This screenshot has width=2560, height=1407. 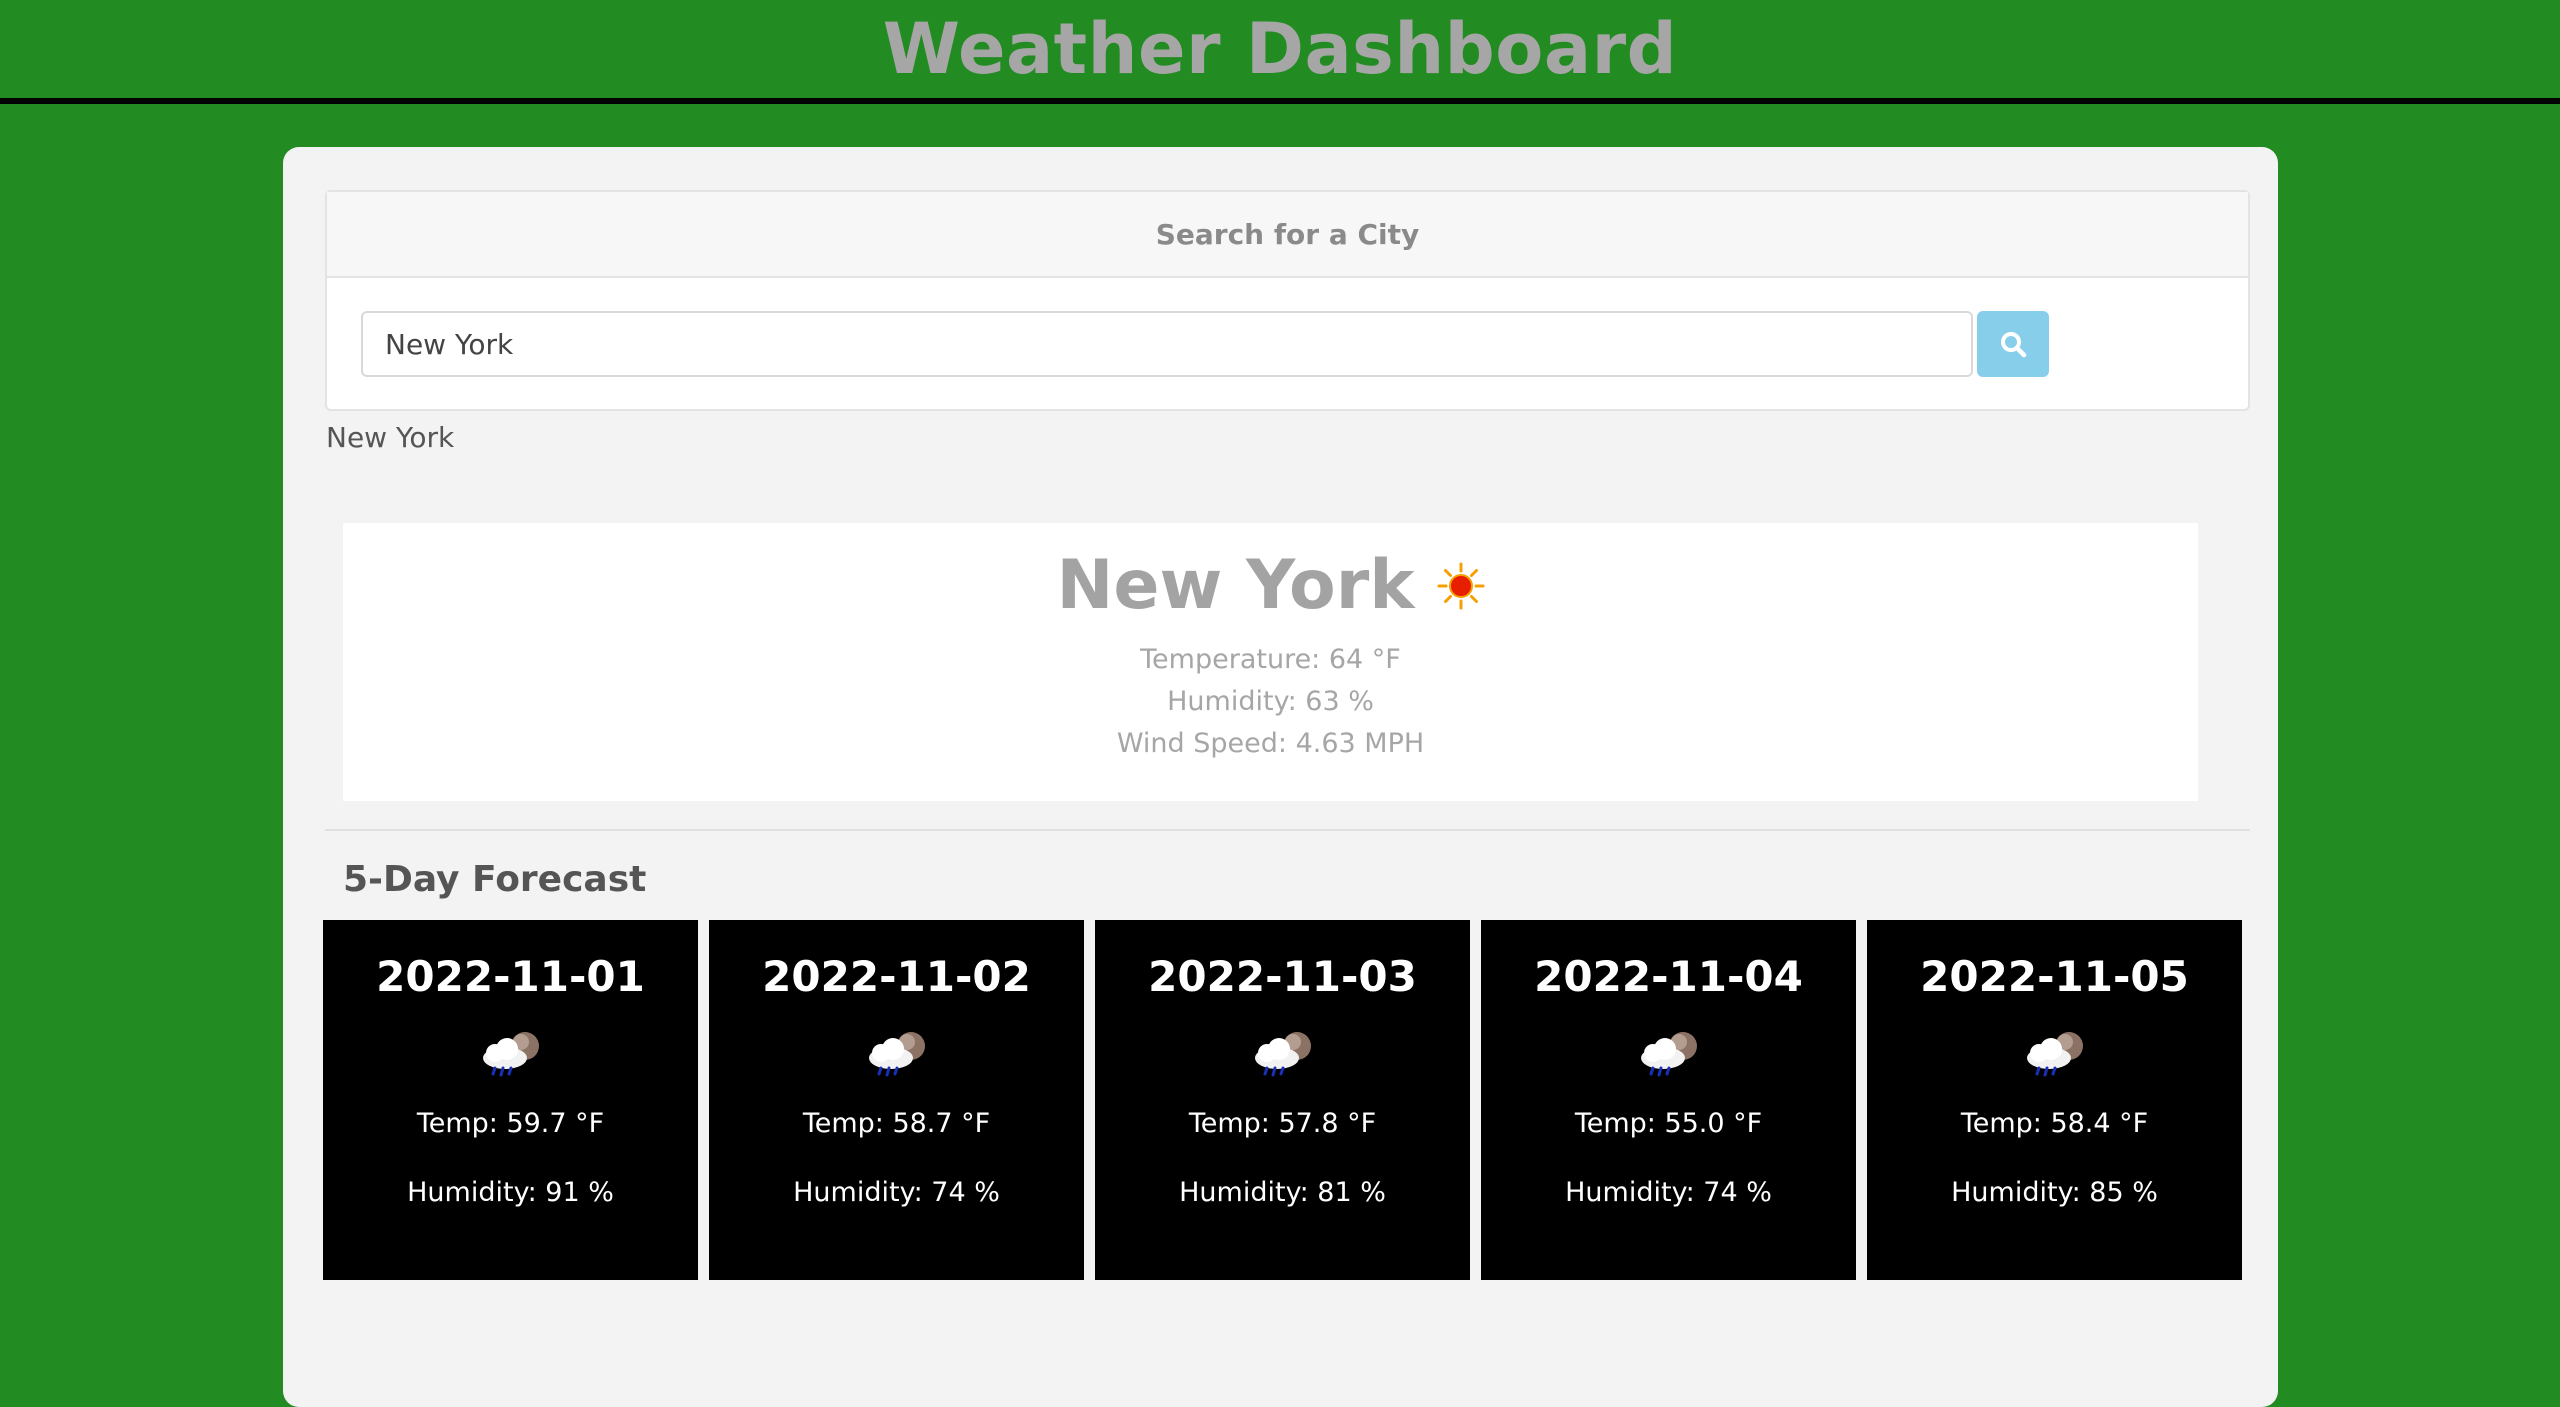 I want to click on current-temperature: Temperature: 64 °F, so click(x=1270, y=659).